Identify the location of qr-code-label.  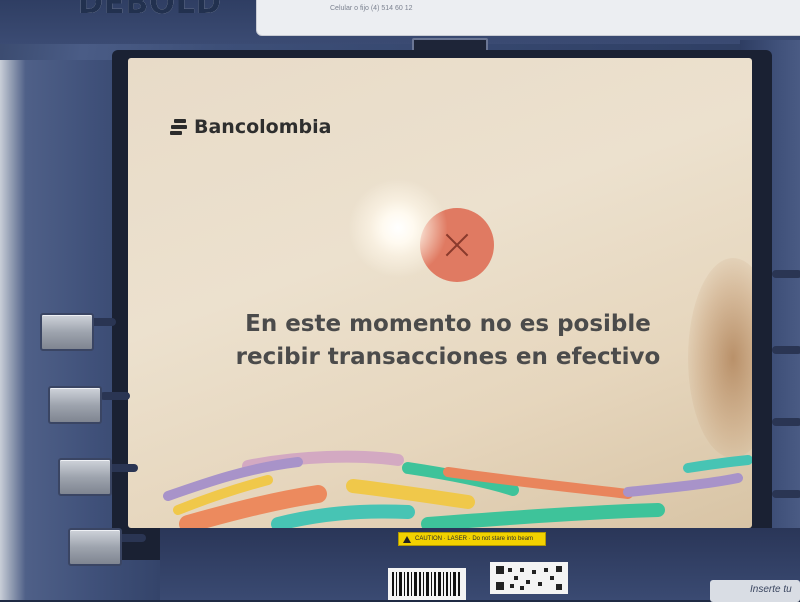
(529, 578).